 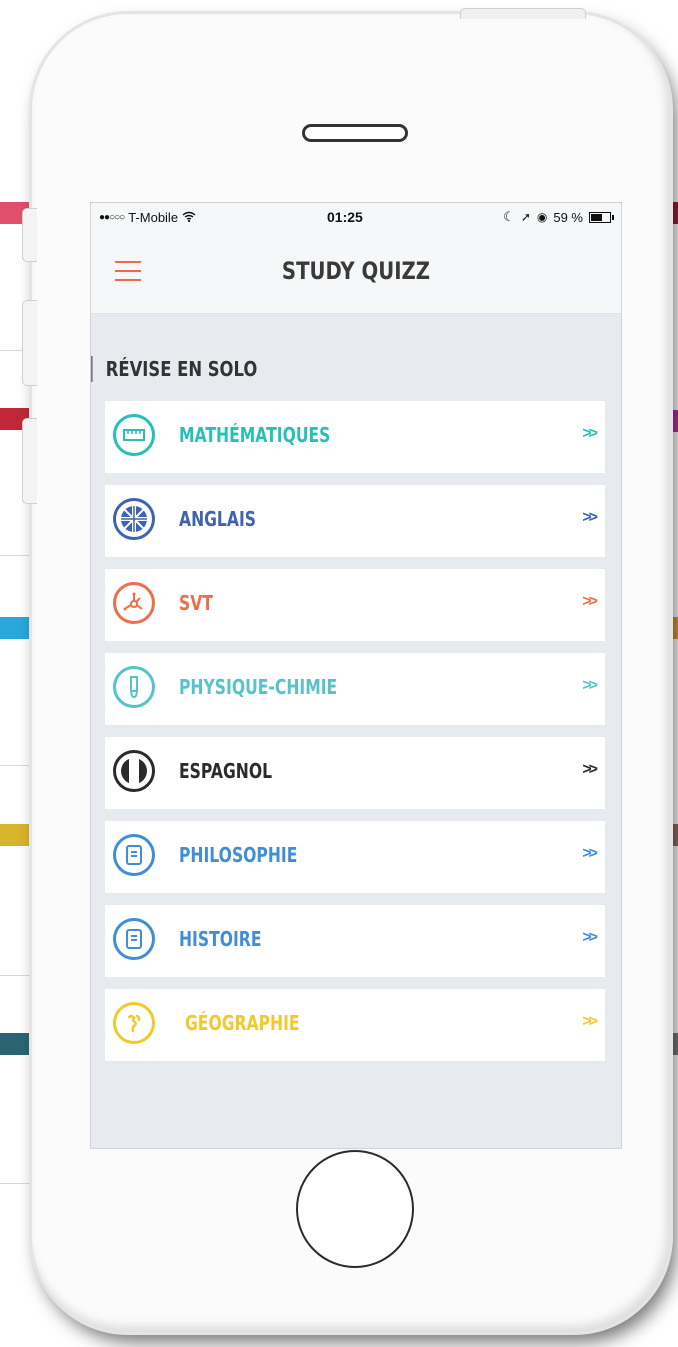 What do you see at coordinates (134, 1023) in the screenshot?
I see `globe-icon` at bounding box center [134, 1023].